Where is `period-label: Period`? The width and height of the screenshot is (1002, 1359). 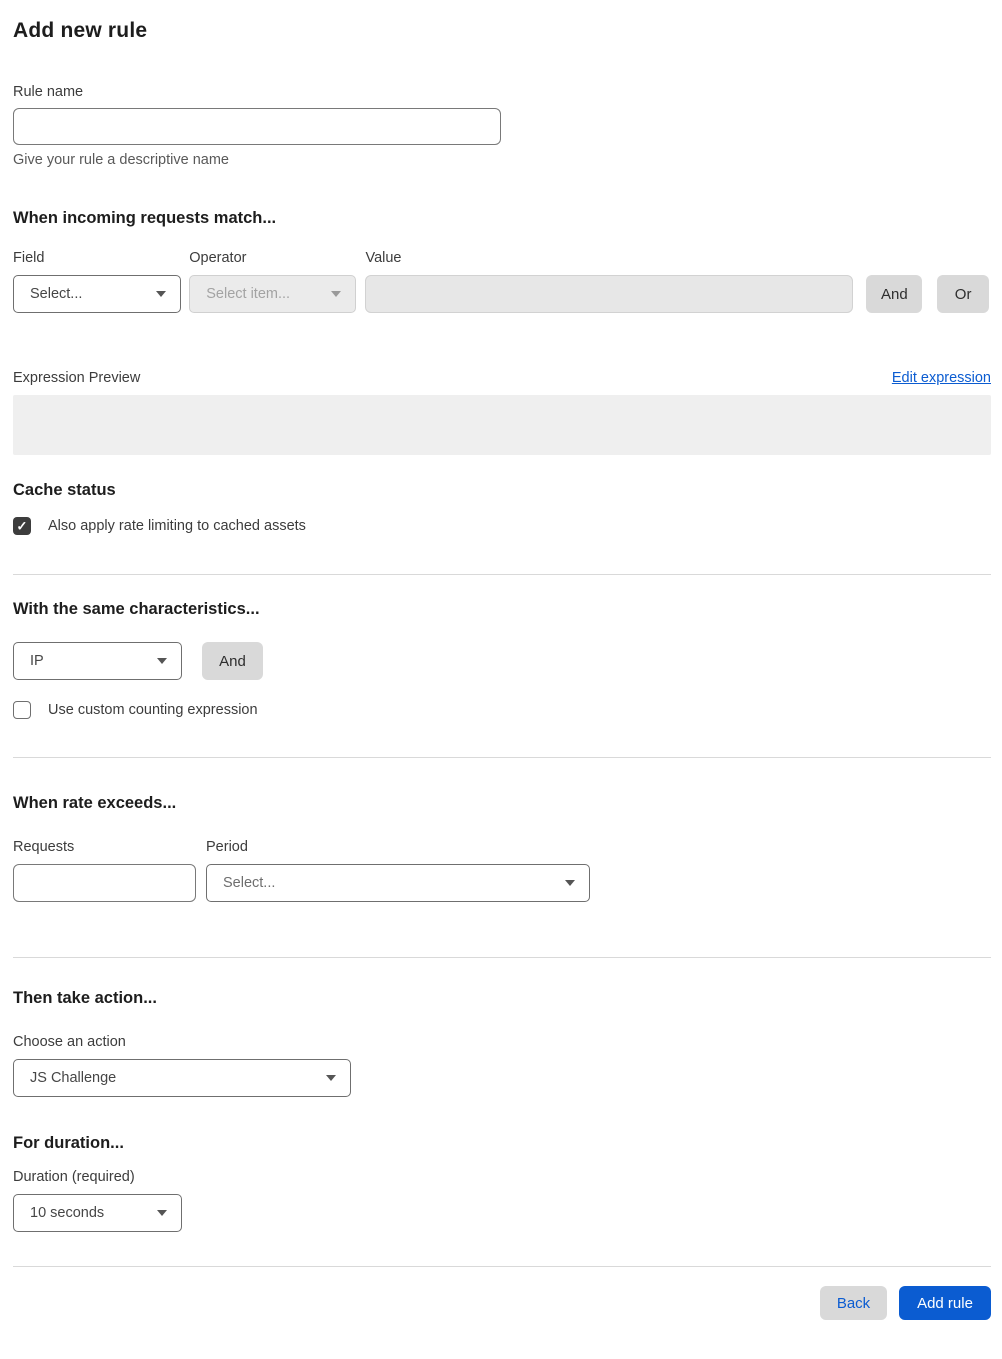
period-label: Period is located at coordinates (227, 847).